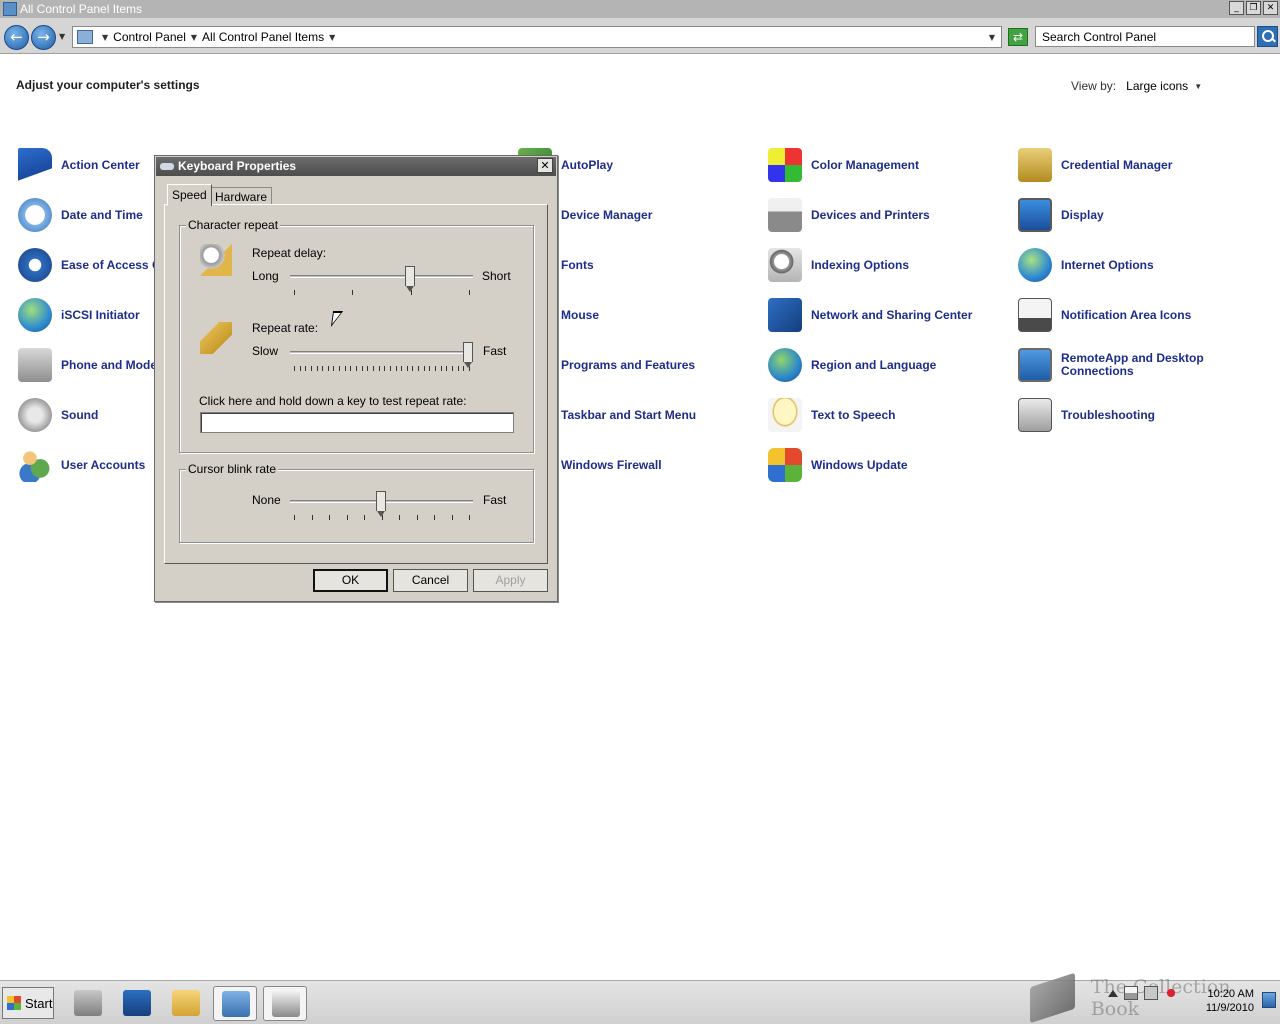 The height and width of the screenshot is (1024, 1280). Describe the element at coordinates (1145, 36) in the screenshot. I see `search-input: Search Control Panel` at that location.